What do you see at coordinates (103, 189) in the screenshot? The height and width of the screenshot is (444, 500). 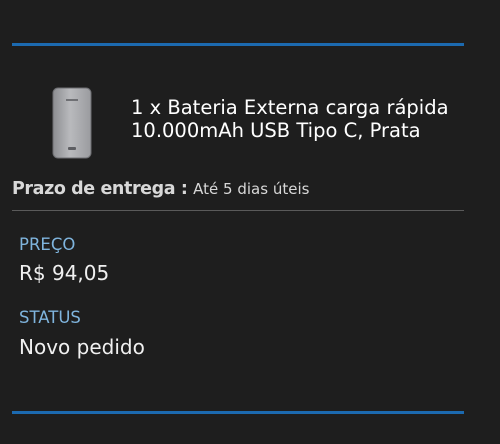 I see `delivery-label: Prazo de entrega :` at bounding box center [103, 189].